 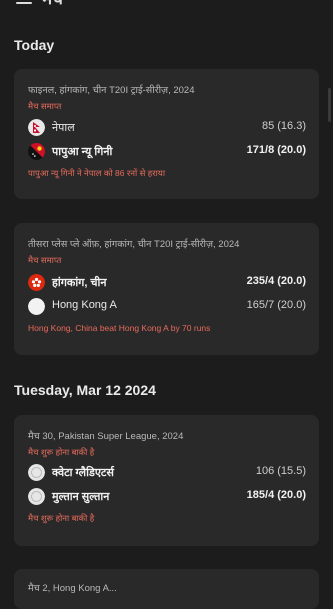 I want to click on team-name: क्वेटा ग्लैडिएटर्स, so click(x=83, y=473).